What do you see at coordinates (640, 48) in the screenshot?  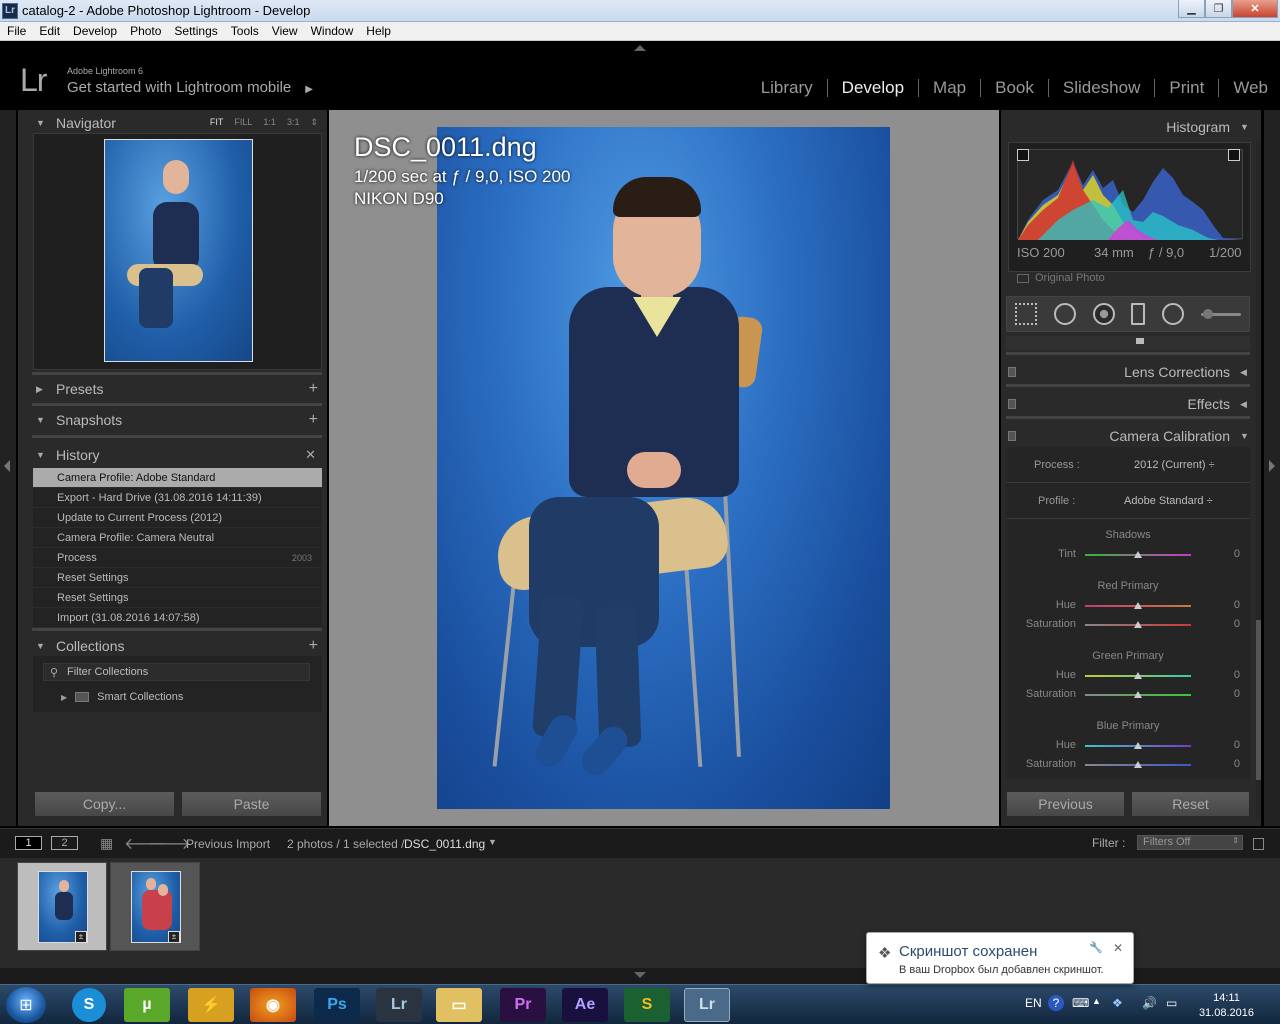 I see `collapse-top-panel-icon` at bounding box center [640, 48].